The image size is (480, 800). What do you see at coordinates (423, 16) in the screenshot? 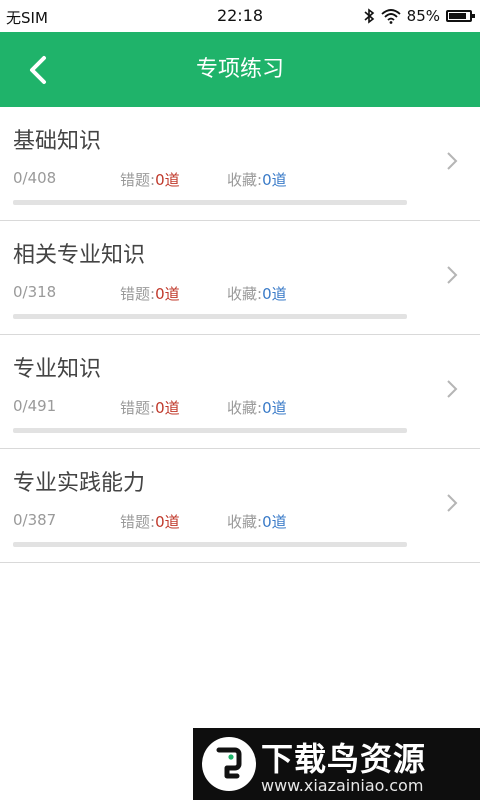
I see `battery-percent: 85%` at bounding box center [423, 16].